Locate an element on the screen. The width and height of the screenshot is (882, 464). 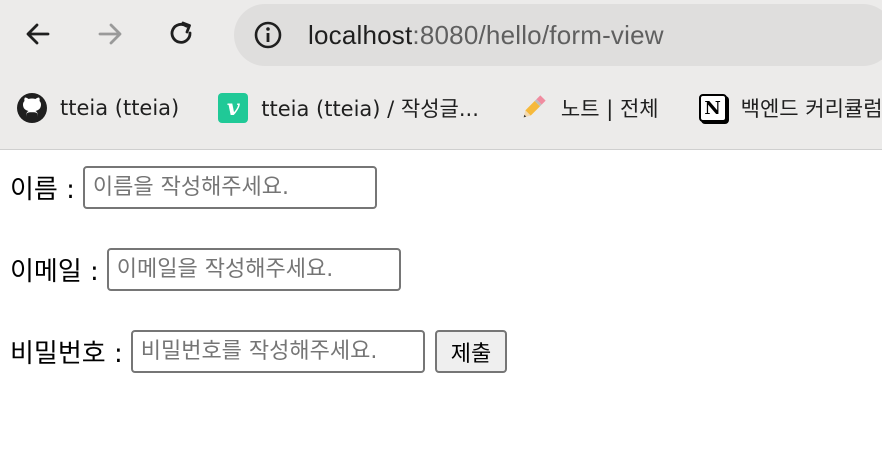
bookmark-label: 백엔드 커리큘럼 is located at coordinates (811, 109).